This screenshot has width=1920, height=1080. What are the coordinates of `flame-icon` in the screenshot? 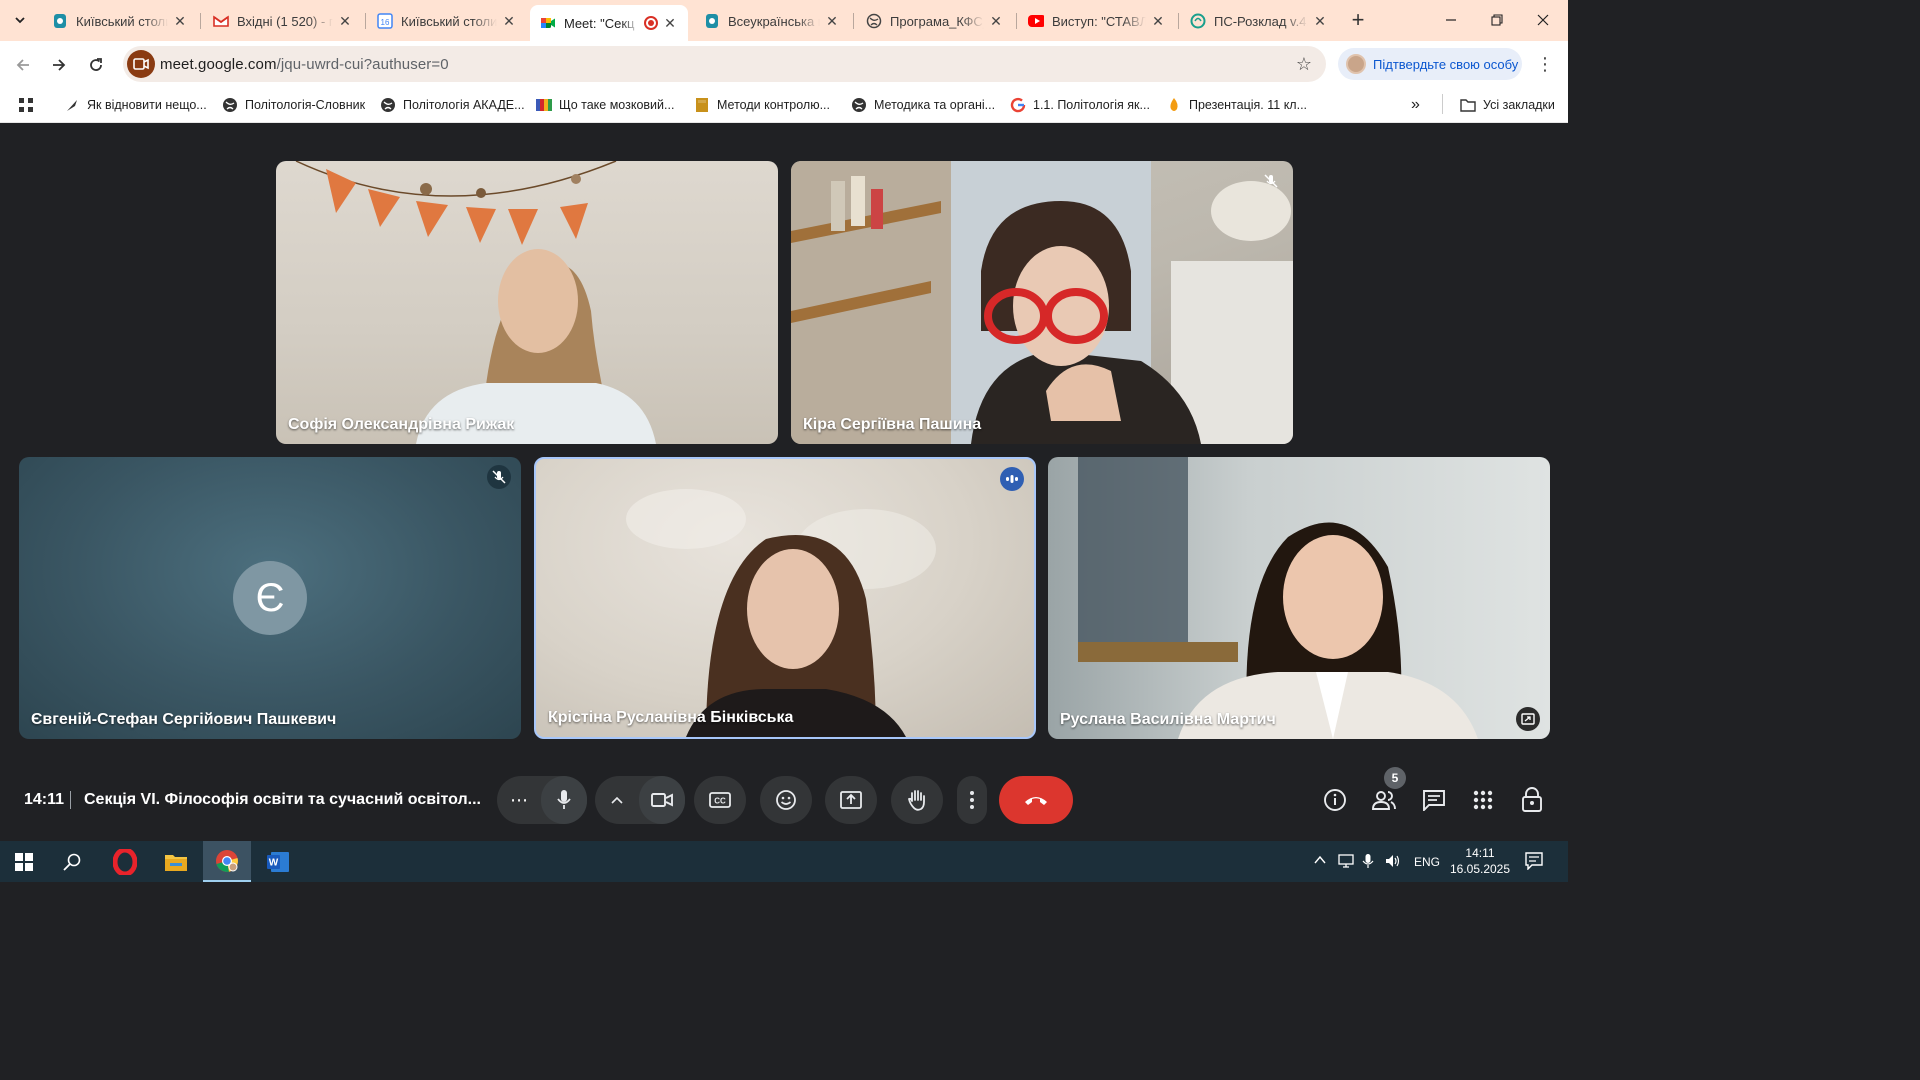 It's located at (1174, 105).